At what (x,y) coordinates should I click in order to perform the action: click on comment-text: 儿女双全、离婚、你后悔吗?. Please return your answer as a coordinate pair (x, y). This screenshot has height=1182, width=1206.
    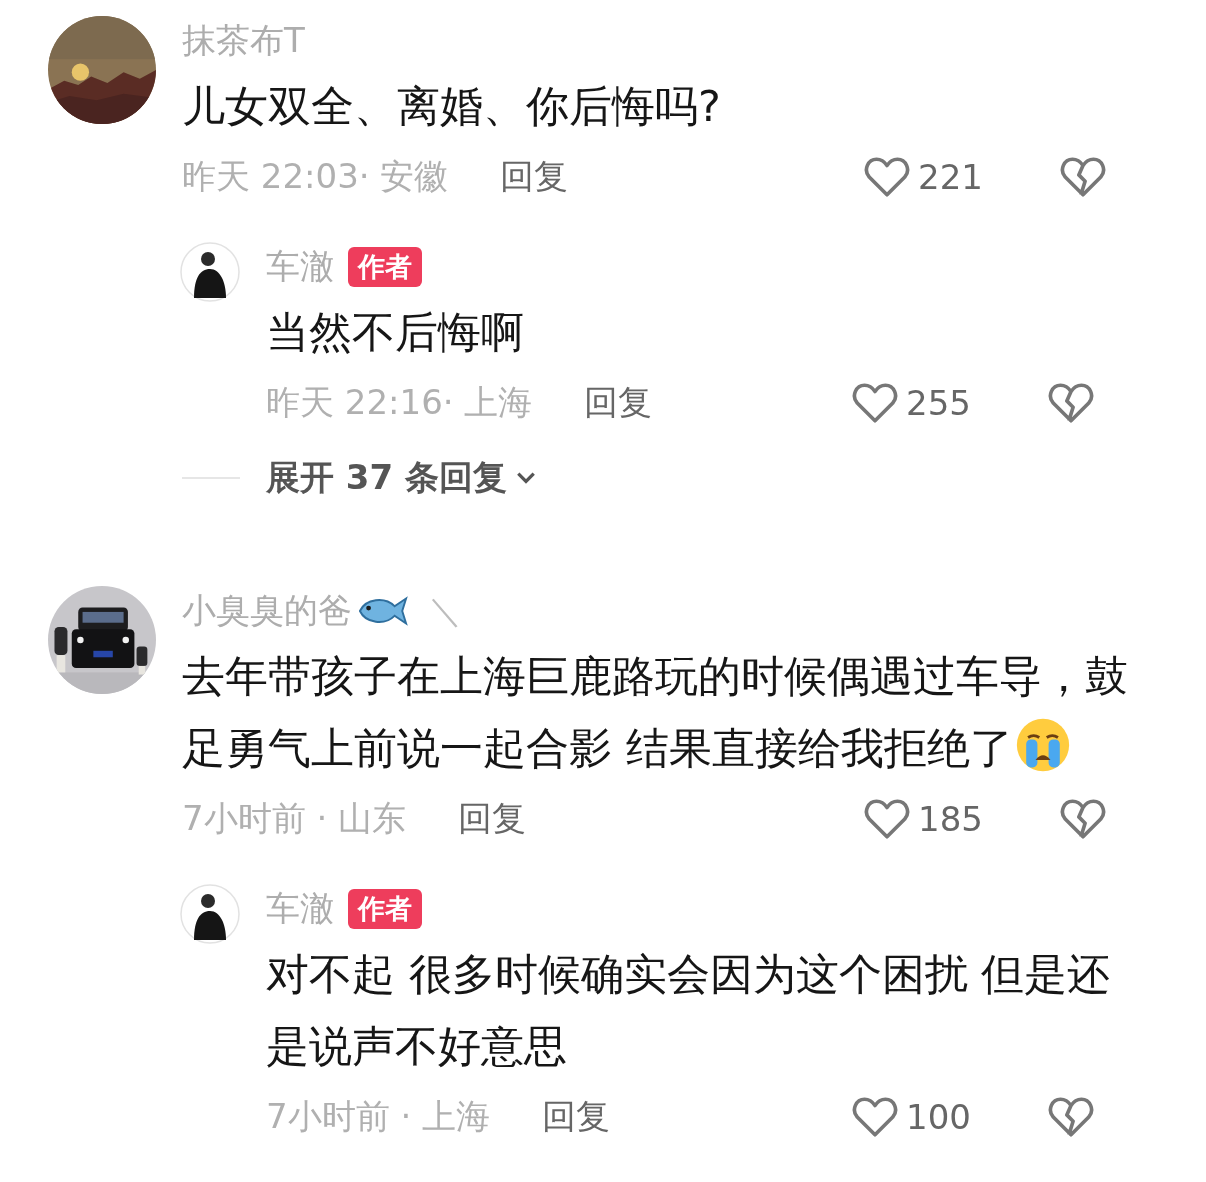
    Looking at the image, I should click on (451, 106).